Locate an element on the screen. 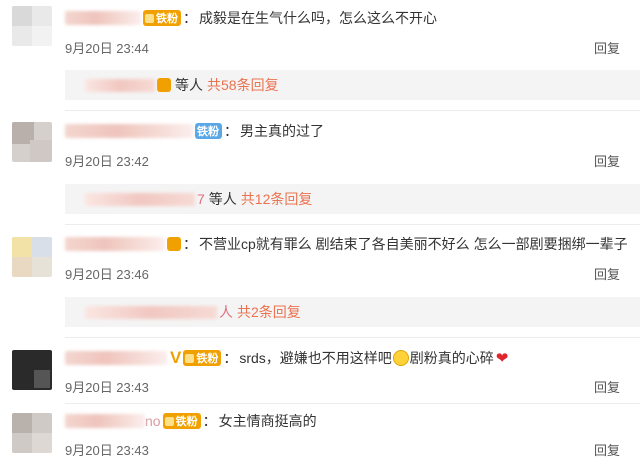 The width and height of the screenshot is (640, 462). sub-suffix: 7 is located at coordinates (201, 199).